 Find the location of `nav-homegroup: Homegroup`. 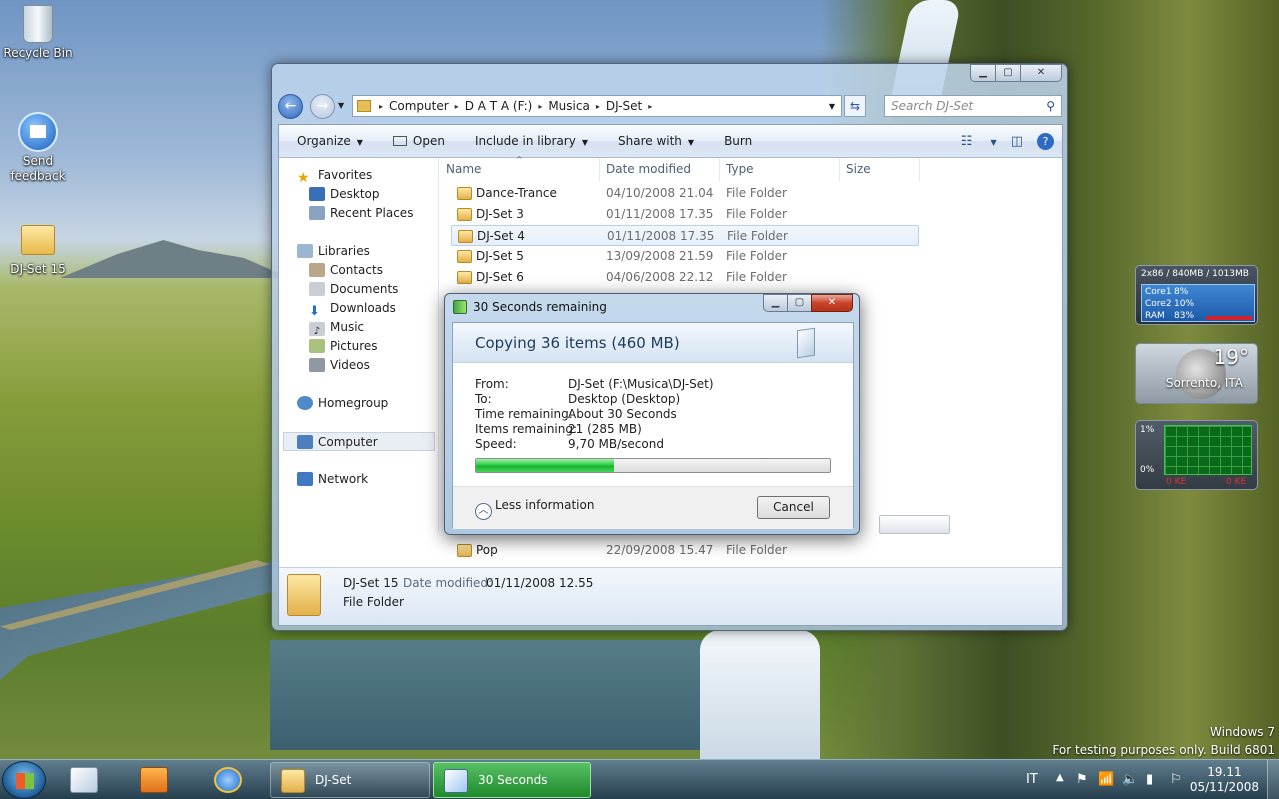

nav-homegroup: Homegroup is located at coordinates (342, 403).